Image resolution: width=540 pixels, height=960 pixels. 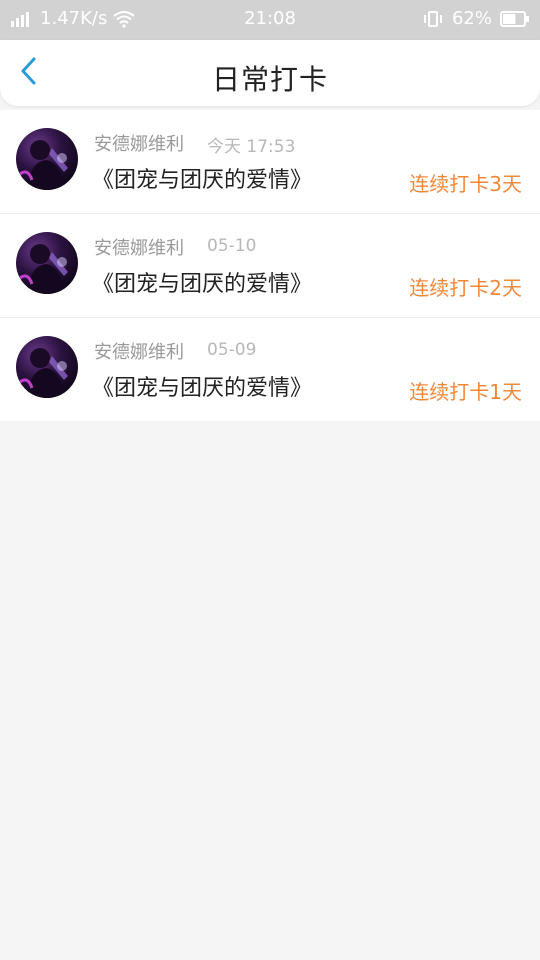 I want to click on status-right: 62%, so click(x=476, y=18).